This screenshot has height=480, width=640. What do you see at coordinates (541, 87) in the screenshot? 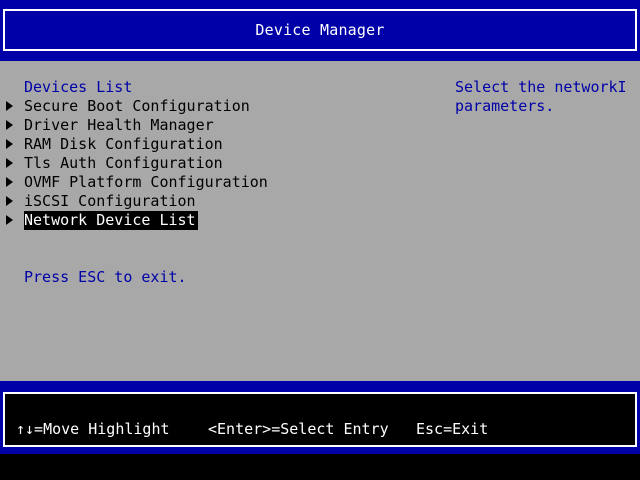
I see `help-text-line-1: Select the networkI` at bounding box center [541, 87].